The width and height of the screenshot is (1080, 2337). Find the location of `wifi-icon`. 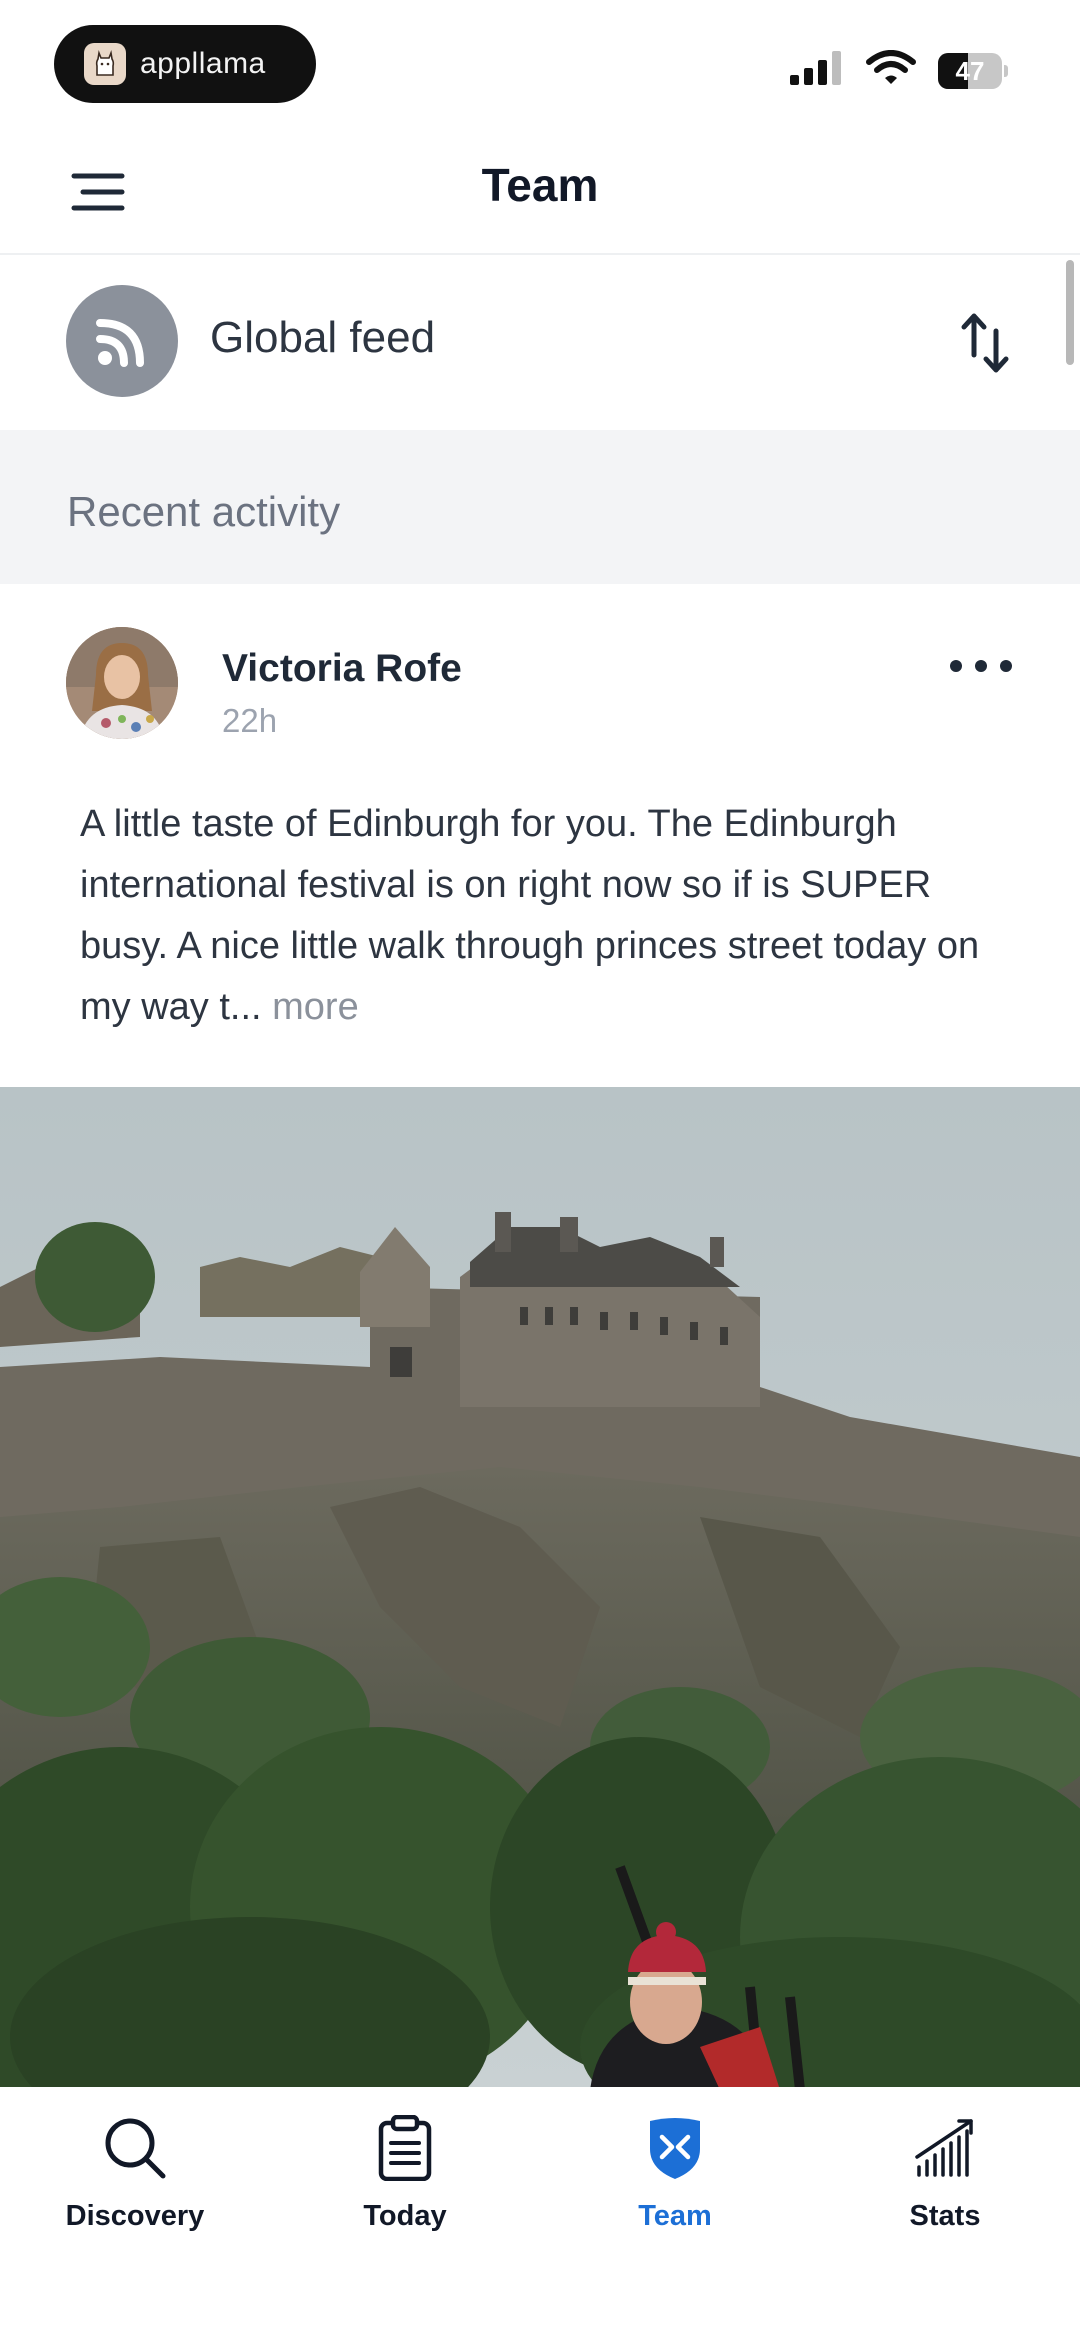

wifi-icon is located at coordinates (891, 70).